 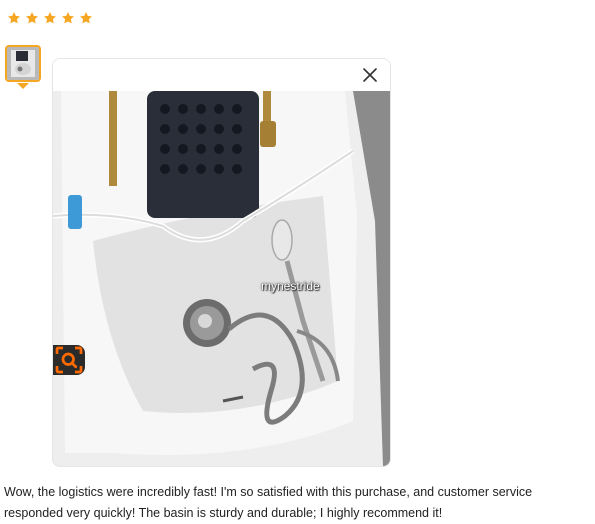 I want to click on watermark: mynestride, so click(x=290, y=286).